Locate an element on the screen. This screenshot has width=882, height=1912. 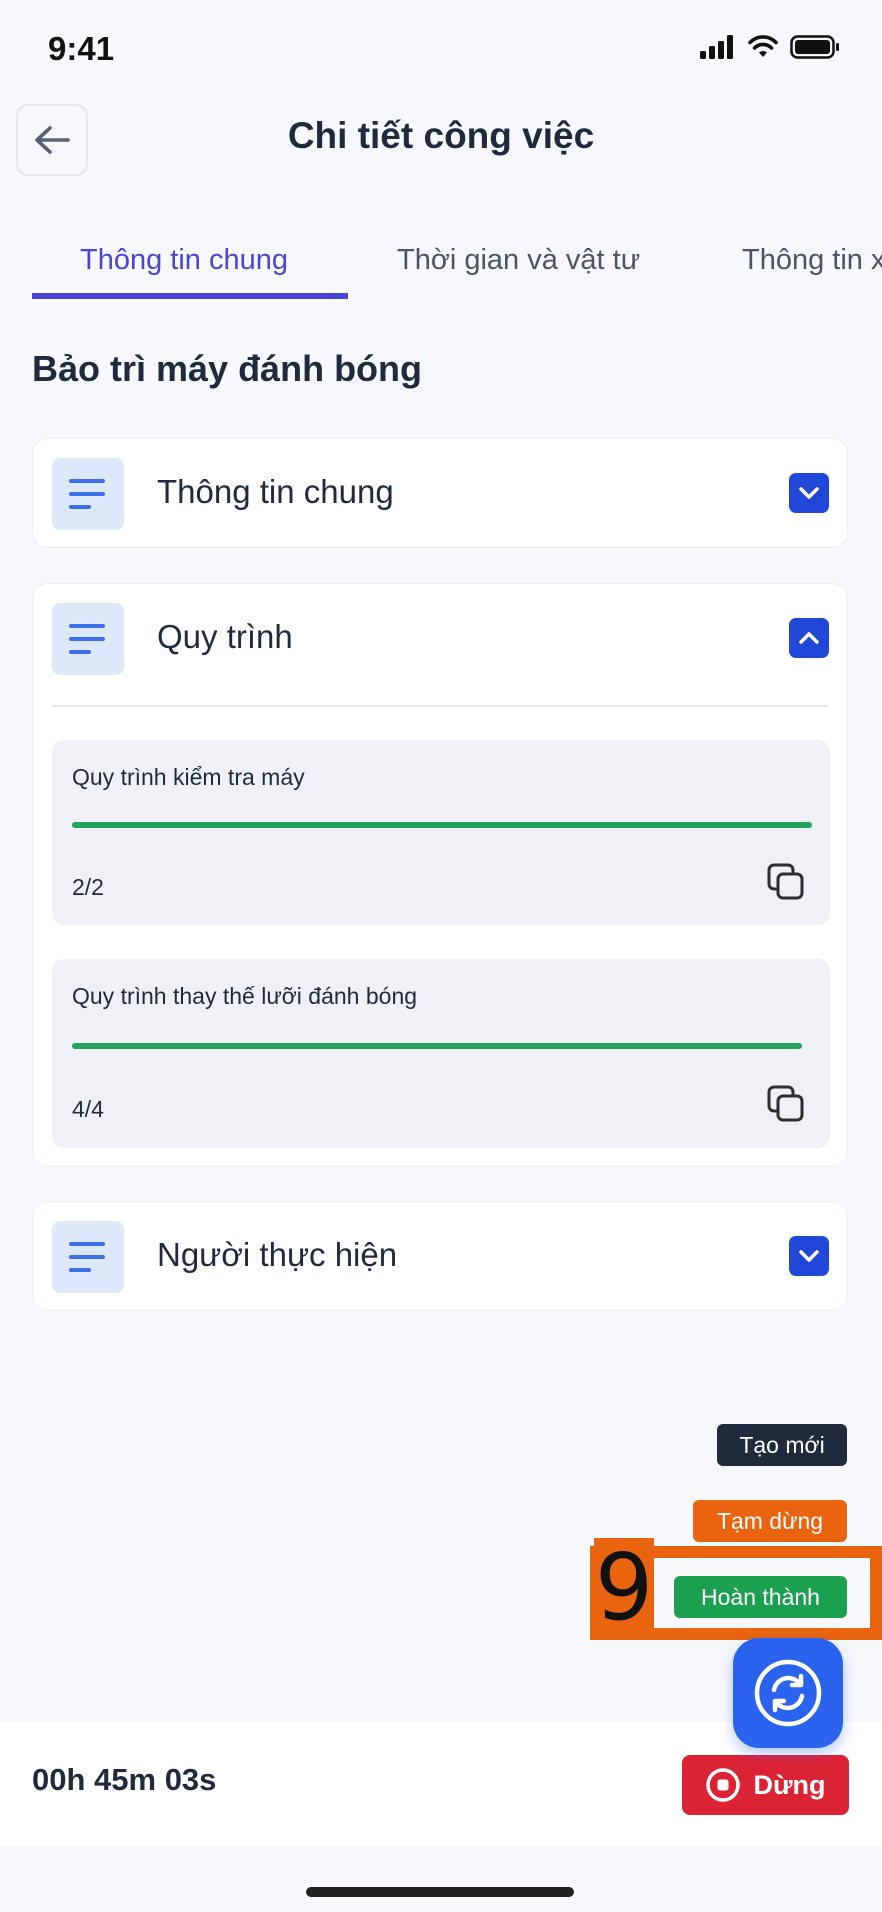
section-header: Người thực hiện is located at coordinates (440, 1256).